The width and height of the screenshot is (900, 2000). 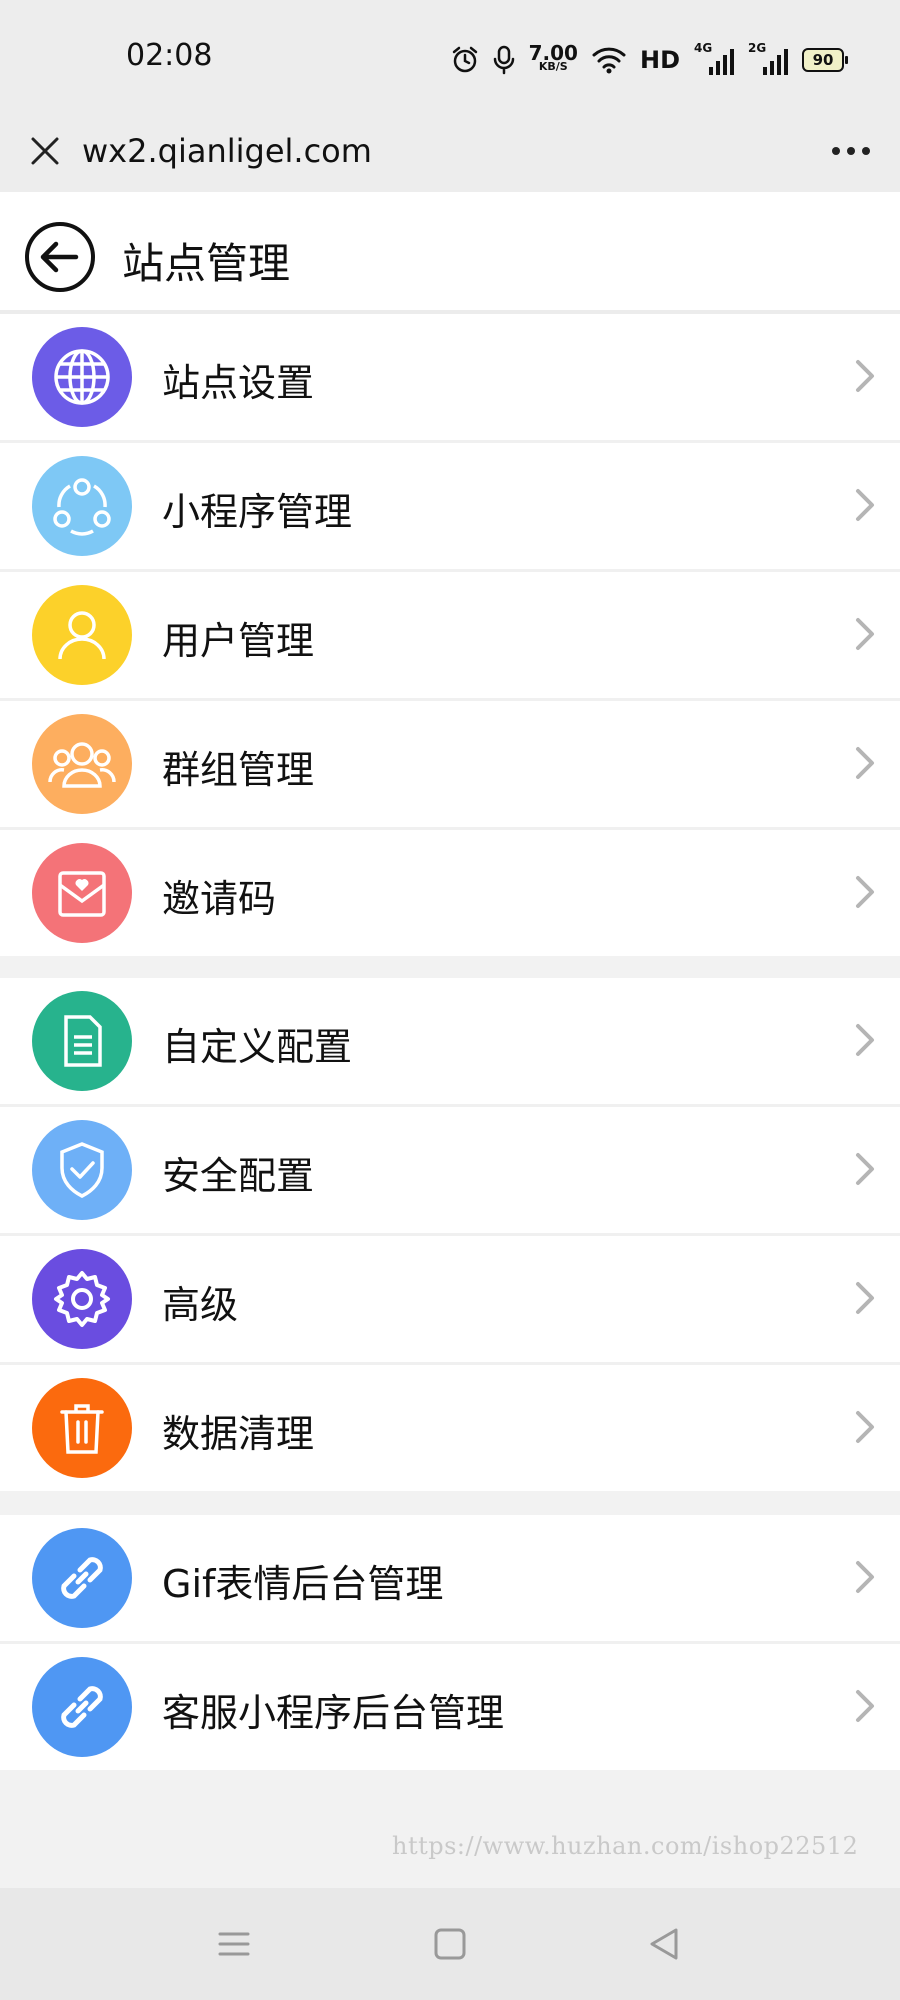 What do you see at coordinates (82, 506) in the screenshot?
I see `share-nodes-icon` at bounding box center [82, 506].